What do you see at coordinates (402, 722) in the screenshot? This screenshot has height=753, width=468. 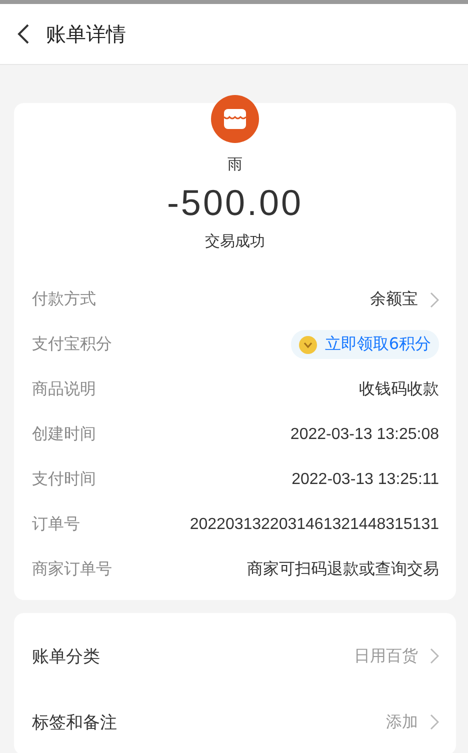 I see `option-value: 添加` at bounding box center [402, 722].